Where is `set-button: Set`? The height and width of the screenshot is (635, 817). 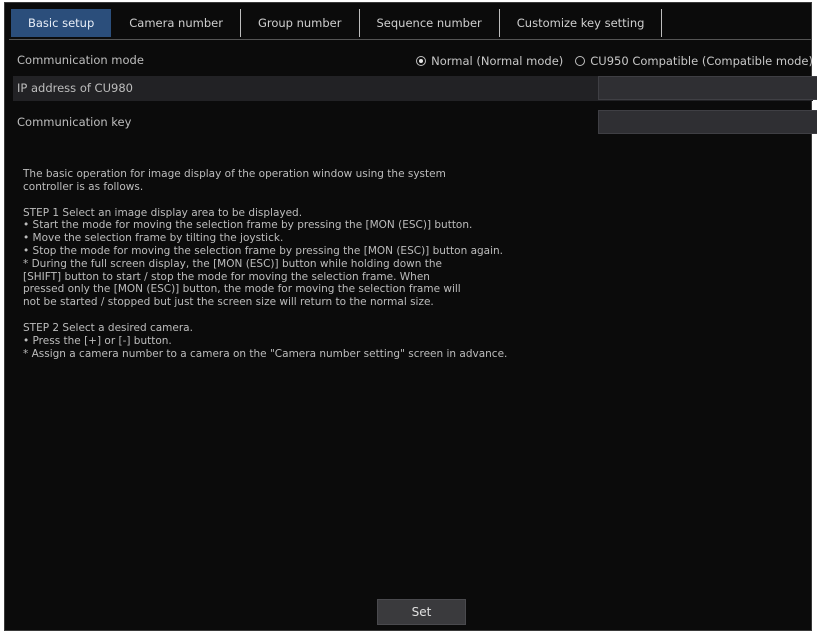 set-button: Set is located at coordinates (421, 612).